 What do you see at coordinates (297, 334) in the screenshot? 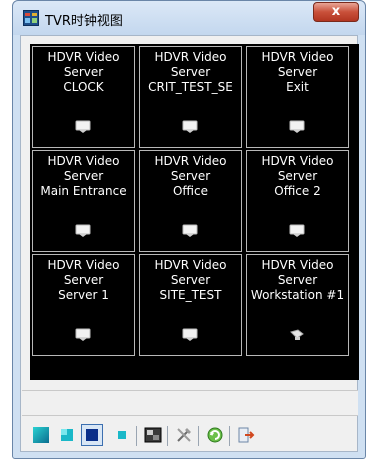
I see `camera-alt-icon` at bounding box center [297, 334].